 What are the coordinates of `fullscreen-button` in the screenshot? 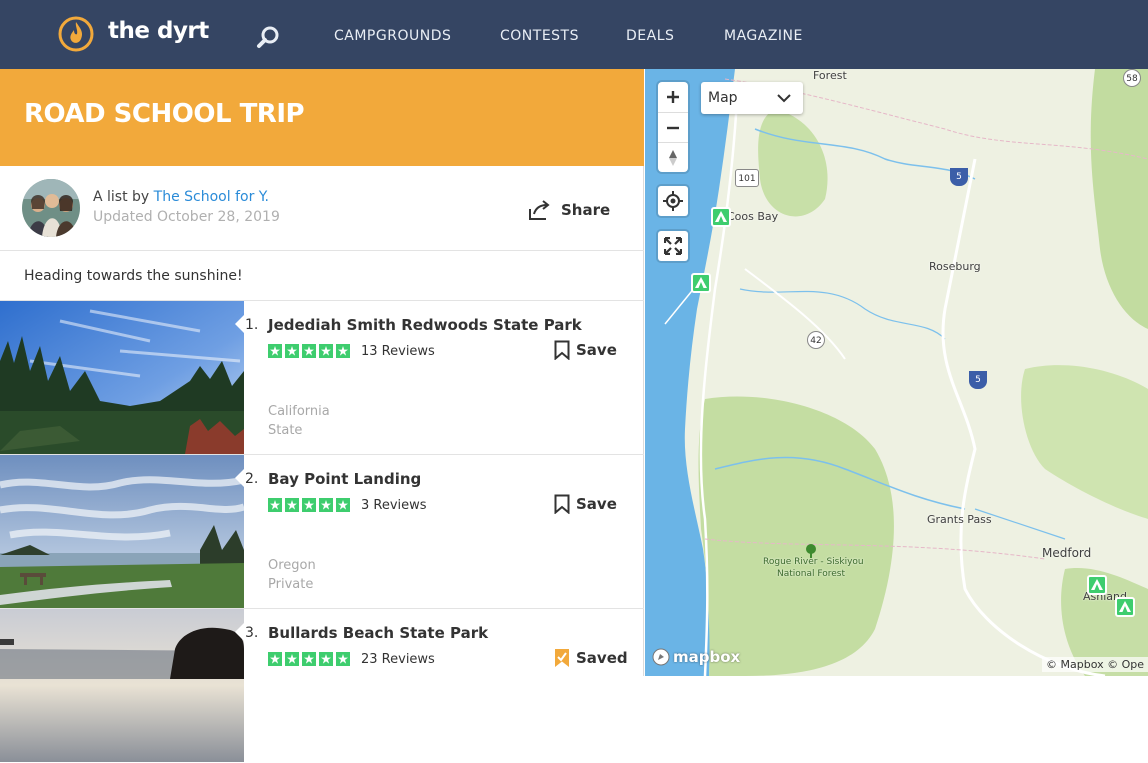 It's located at (673, 246).